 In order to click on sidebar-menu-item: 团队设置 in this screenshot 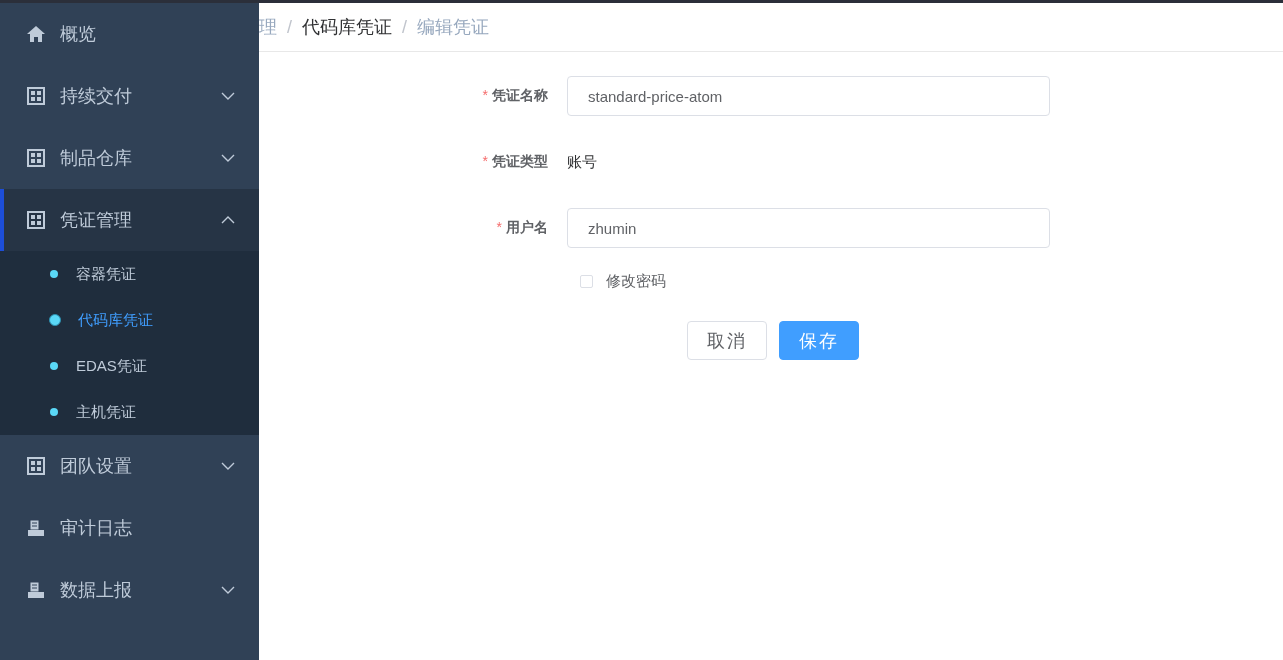, I will do `click(129, 466)`.